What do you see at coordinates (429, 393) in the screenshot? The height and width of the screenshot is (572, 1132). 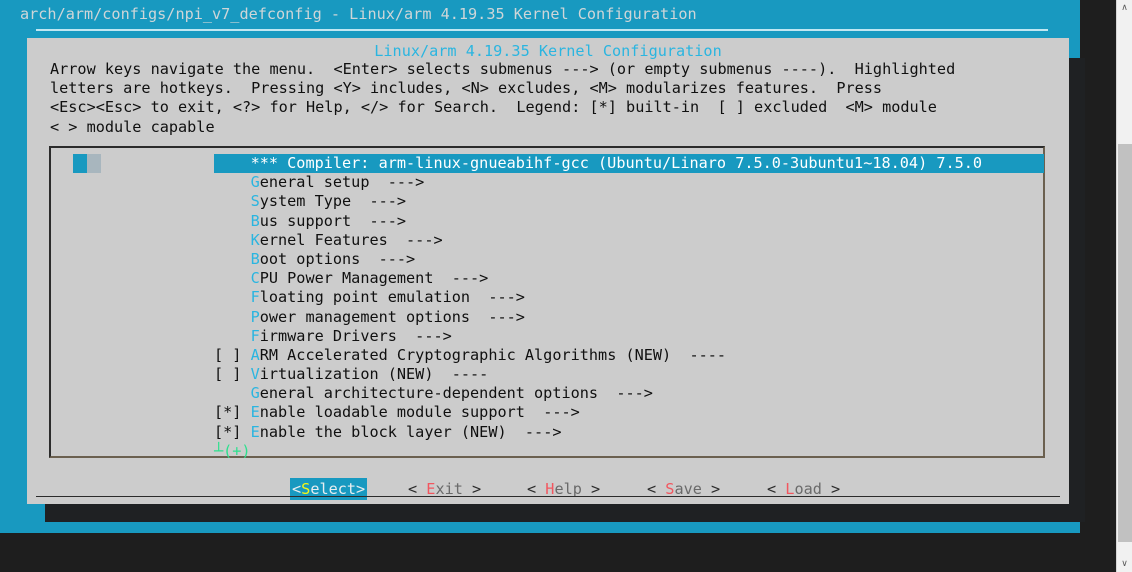 I see `menu-item-label: eneral architecture-dependent options` at bounding box center [429, 393].